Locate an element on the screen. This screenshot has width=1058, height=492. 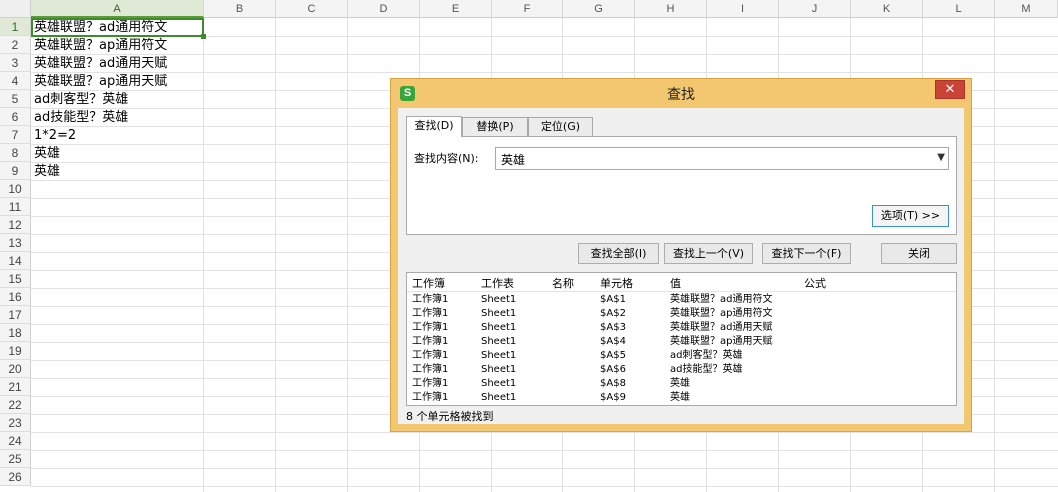
result-cell: $A$2 is located at coordinates (613, 313).